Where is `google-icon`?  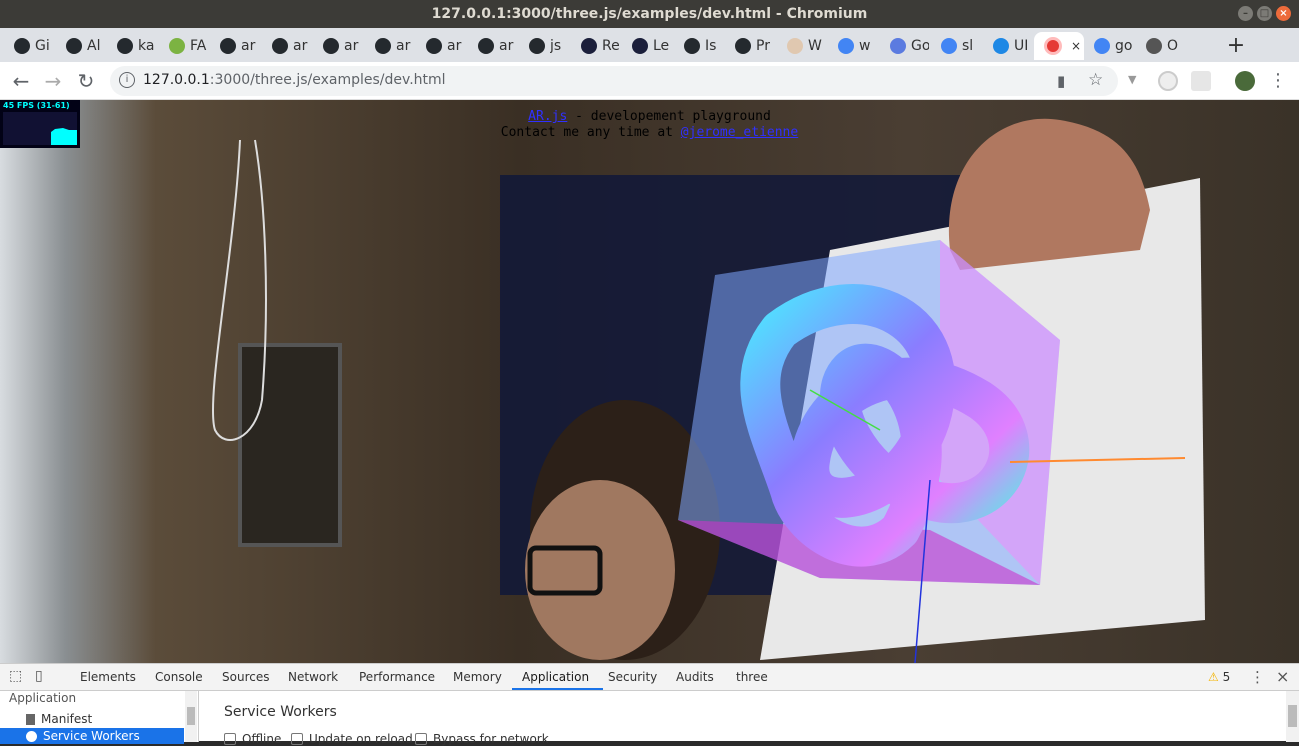 google-icon is located at coordinates (949, 46).